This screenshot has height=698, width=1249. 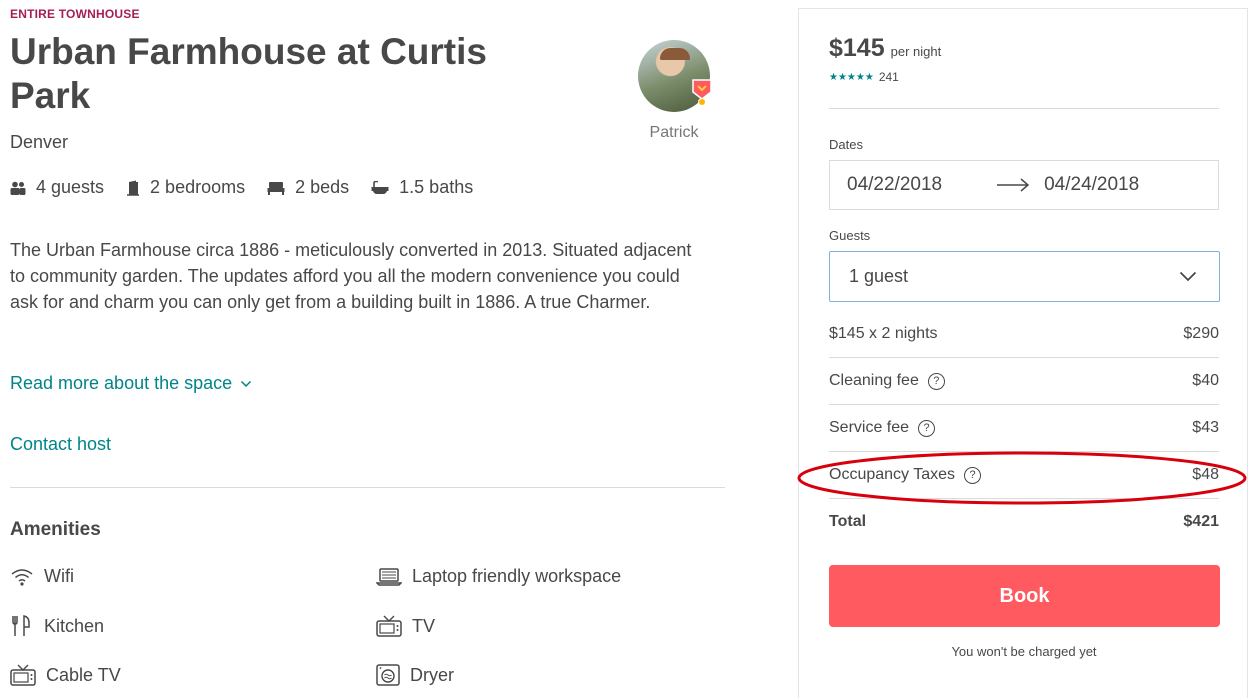 I want to click on date-range-picker: 04/22/2018 04/24/2018, so click(x=1024, y=185).